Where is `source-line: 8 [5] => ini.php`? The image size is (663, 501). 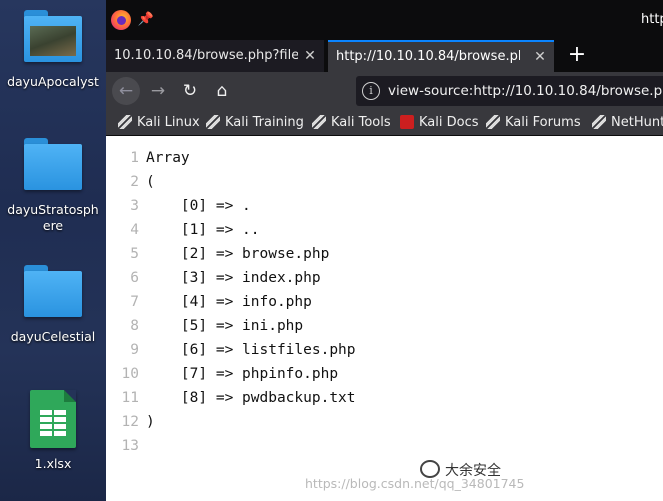
source-line: 8 [5] => ini.php is located at coordinates (204, 326).